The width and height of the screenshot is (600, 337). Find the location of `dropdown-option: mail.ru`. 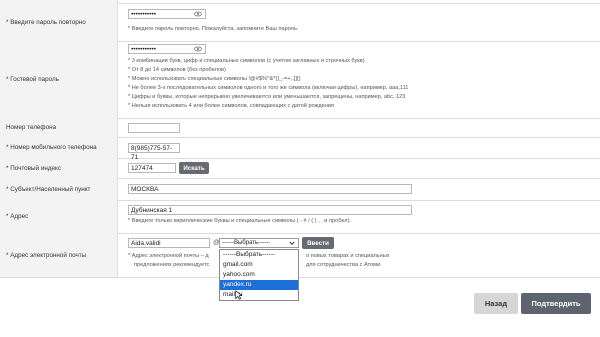

dropdown-option: mail.ru is located at coordinates (259, 295).